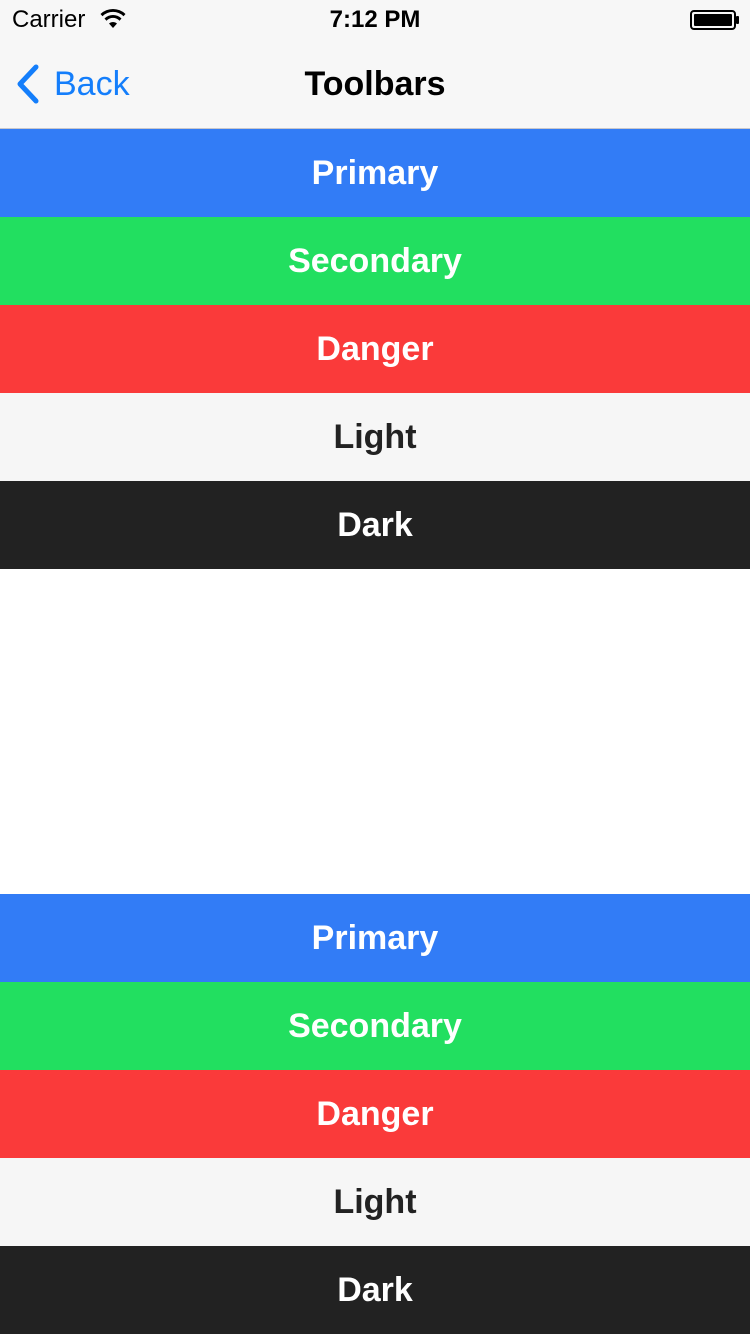  I want to click on status-bar: Carrier 7:12 PM, so click(375, 20).